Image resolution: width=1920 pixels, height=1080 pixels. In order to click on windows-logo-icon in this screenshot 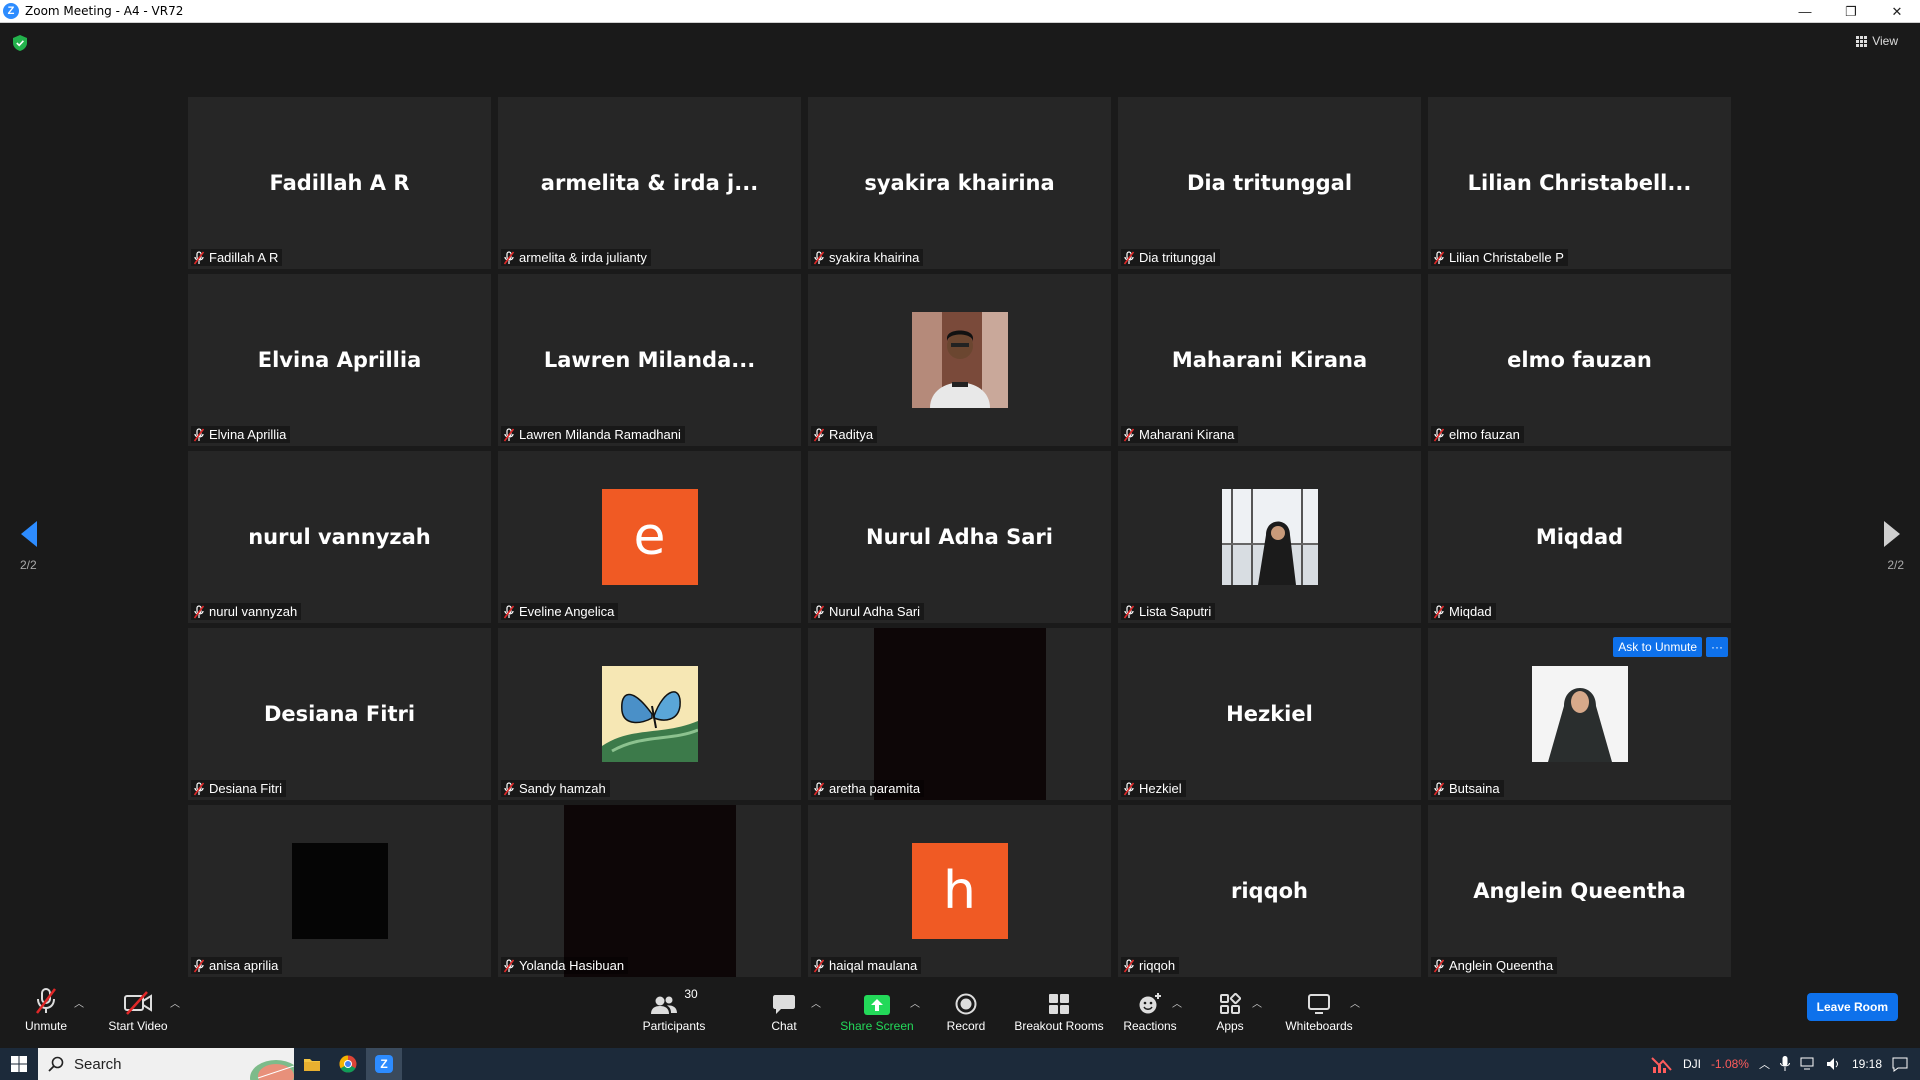, I will do `click(19, 1064)`.